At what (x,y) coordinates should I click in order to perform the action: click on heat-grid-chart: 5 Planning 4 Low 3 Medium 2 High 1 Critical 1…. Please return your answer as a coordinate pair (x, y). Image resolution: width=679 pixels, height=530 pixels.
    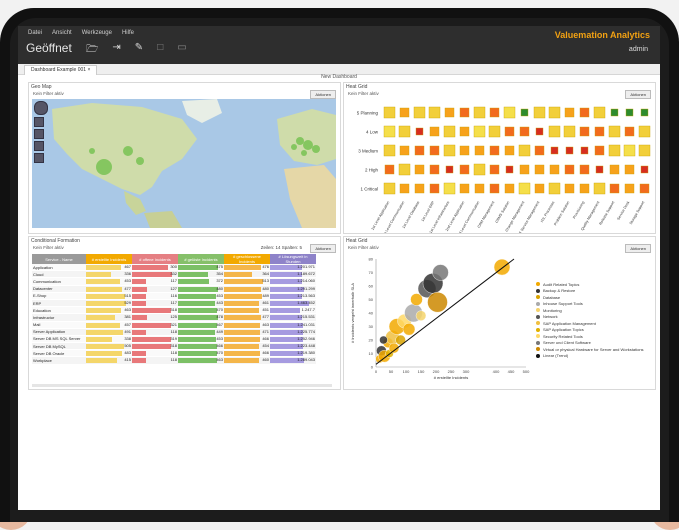
    Looking at the image, I should click on (499, 166).